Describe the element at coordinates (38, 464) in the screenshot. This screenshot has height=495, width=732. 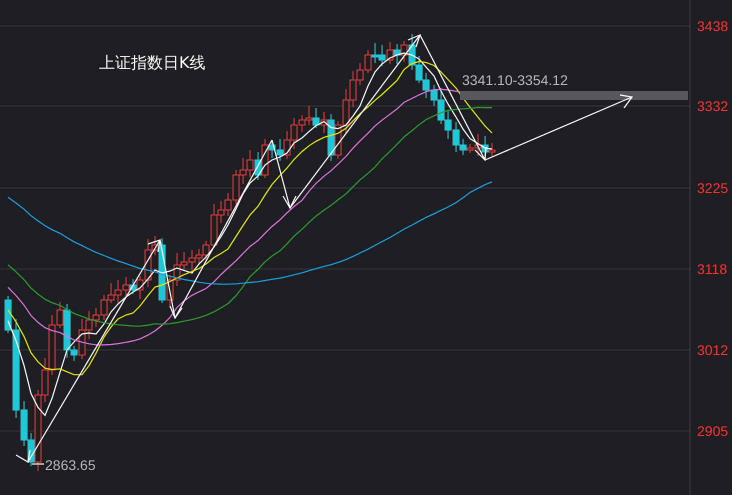
I see `leader-line` at that location.